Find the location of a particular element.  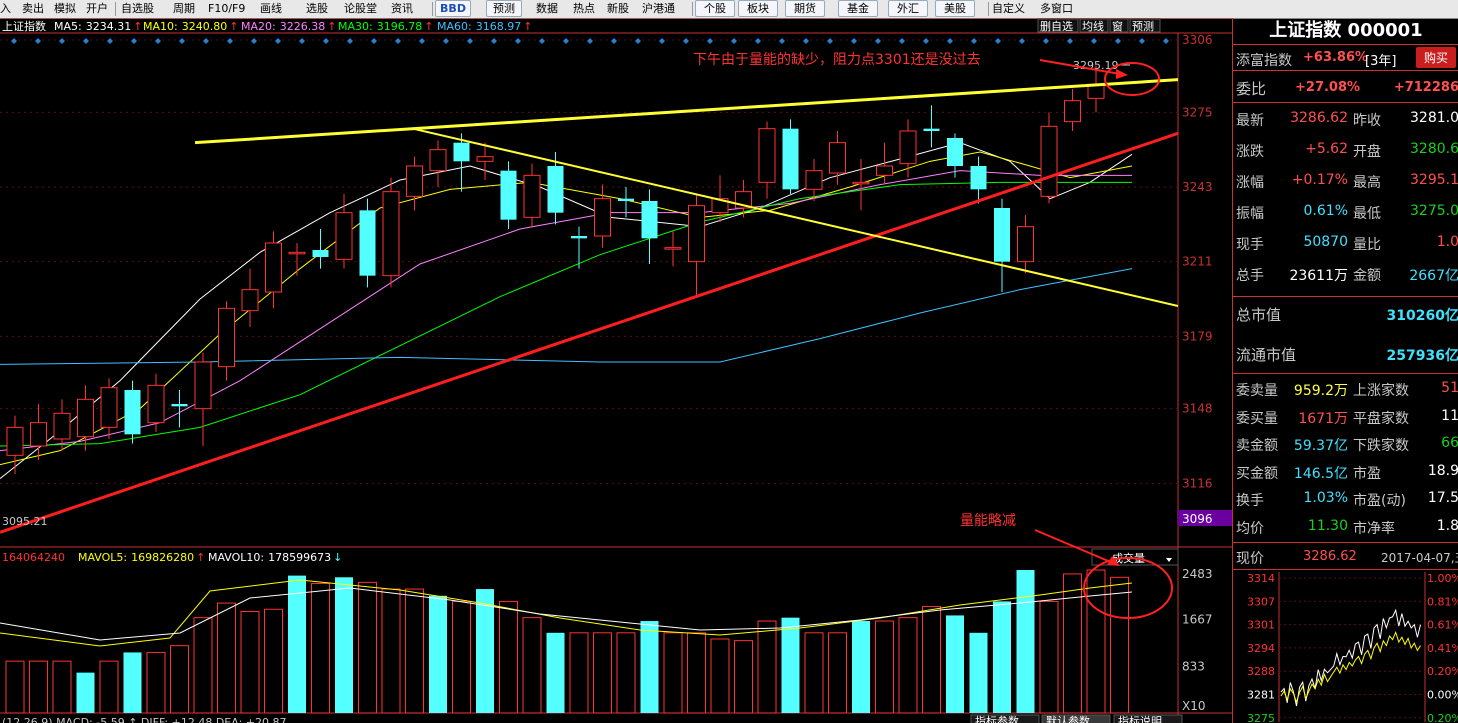

highlight-circle-top is located at coordinates (1132, 79).